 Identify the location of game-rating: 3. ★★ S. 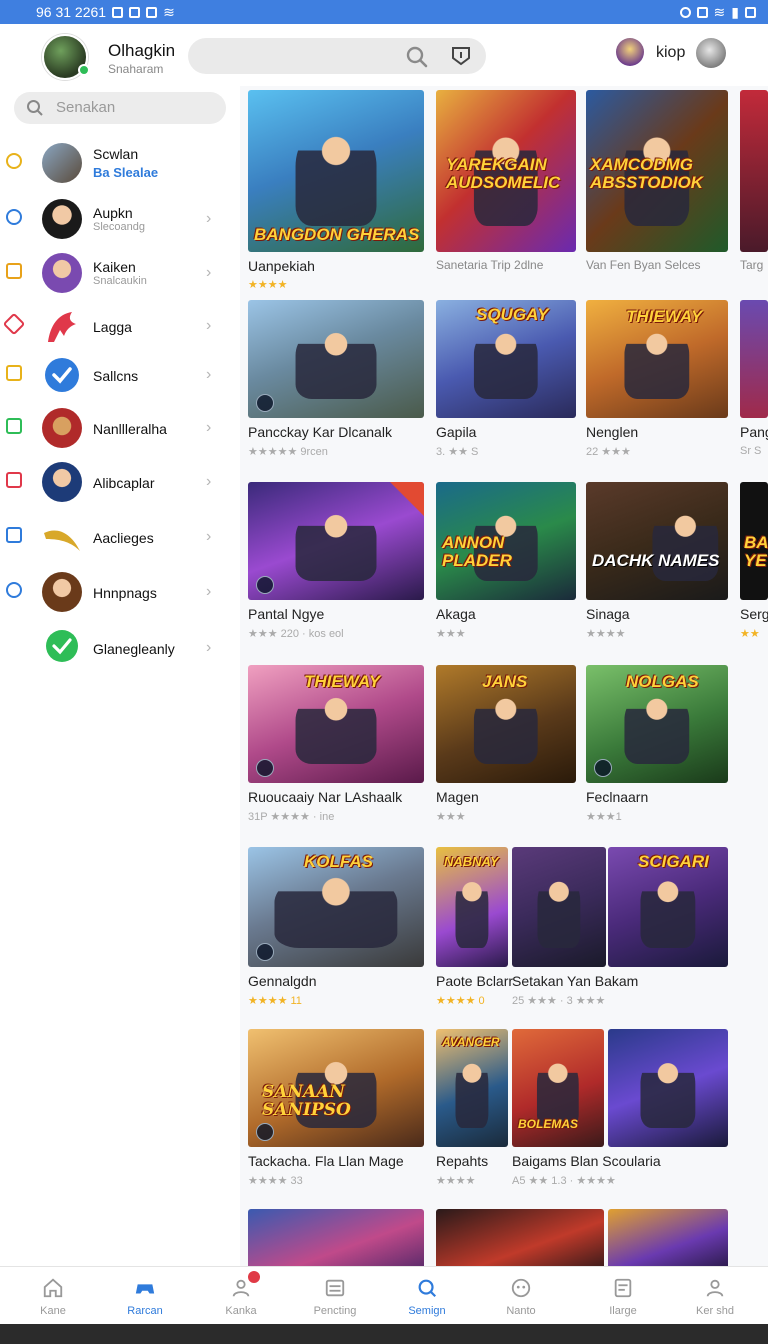
(457, 452).